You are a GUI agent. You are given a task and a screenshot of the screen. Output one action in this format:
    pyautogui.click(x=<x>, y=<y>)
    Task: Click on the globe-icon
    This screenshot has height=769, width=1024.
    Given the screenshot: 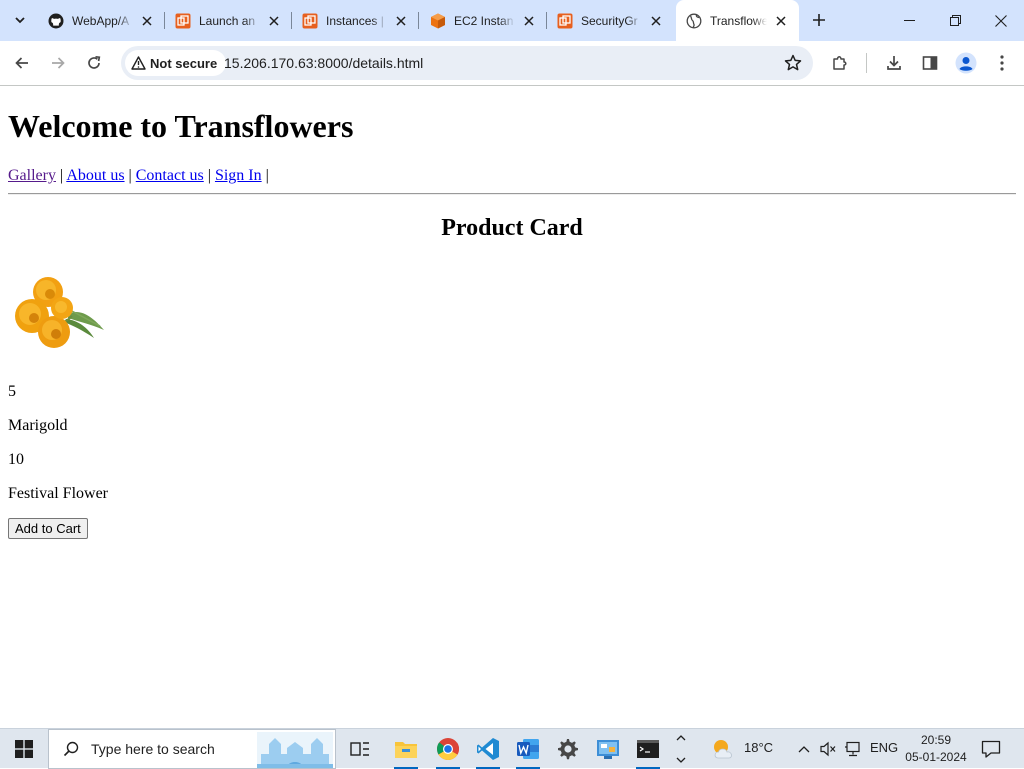 What is the action you would take?
    pyautogui.click(x=694, y=21)
    